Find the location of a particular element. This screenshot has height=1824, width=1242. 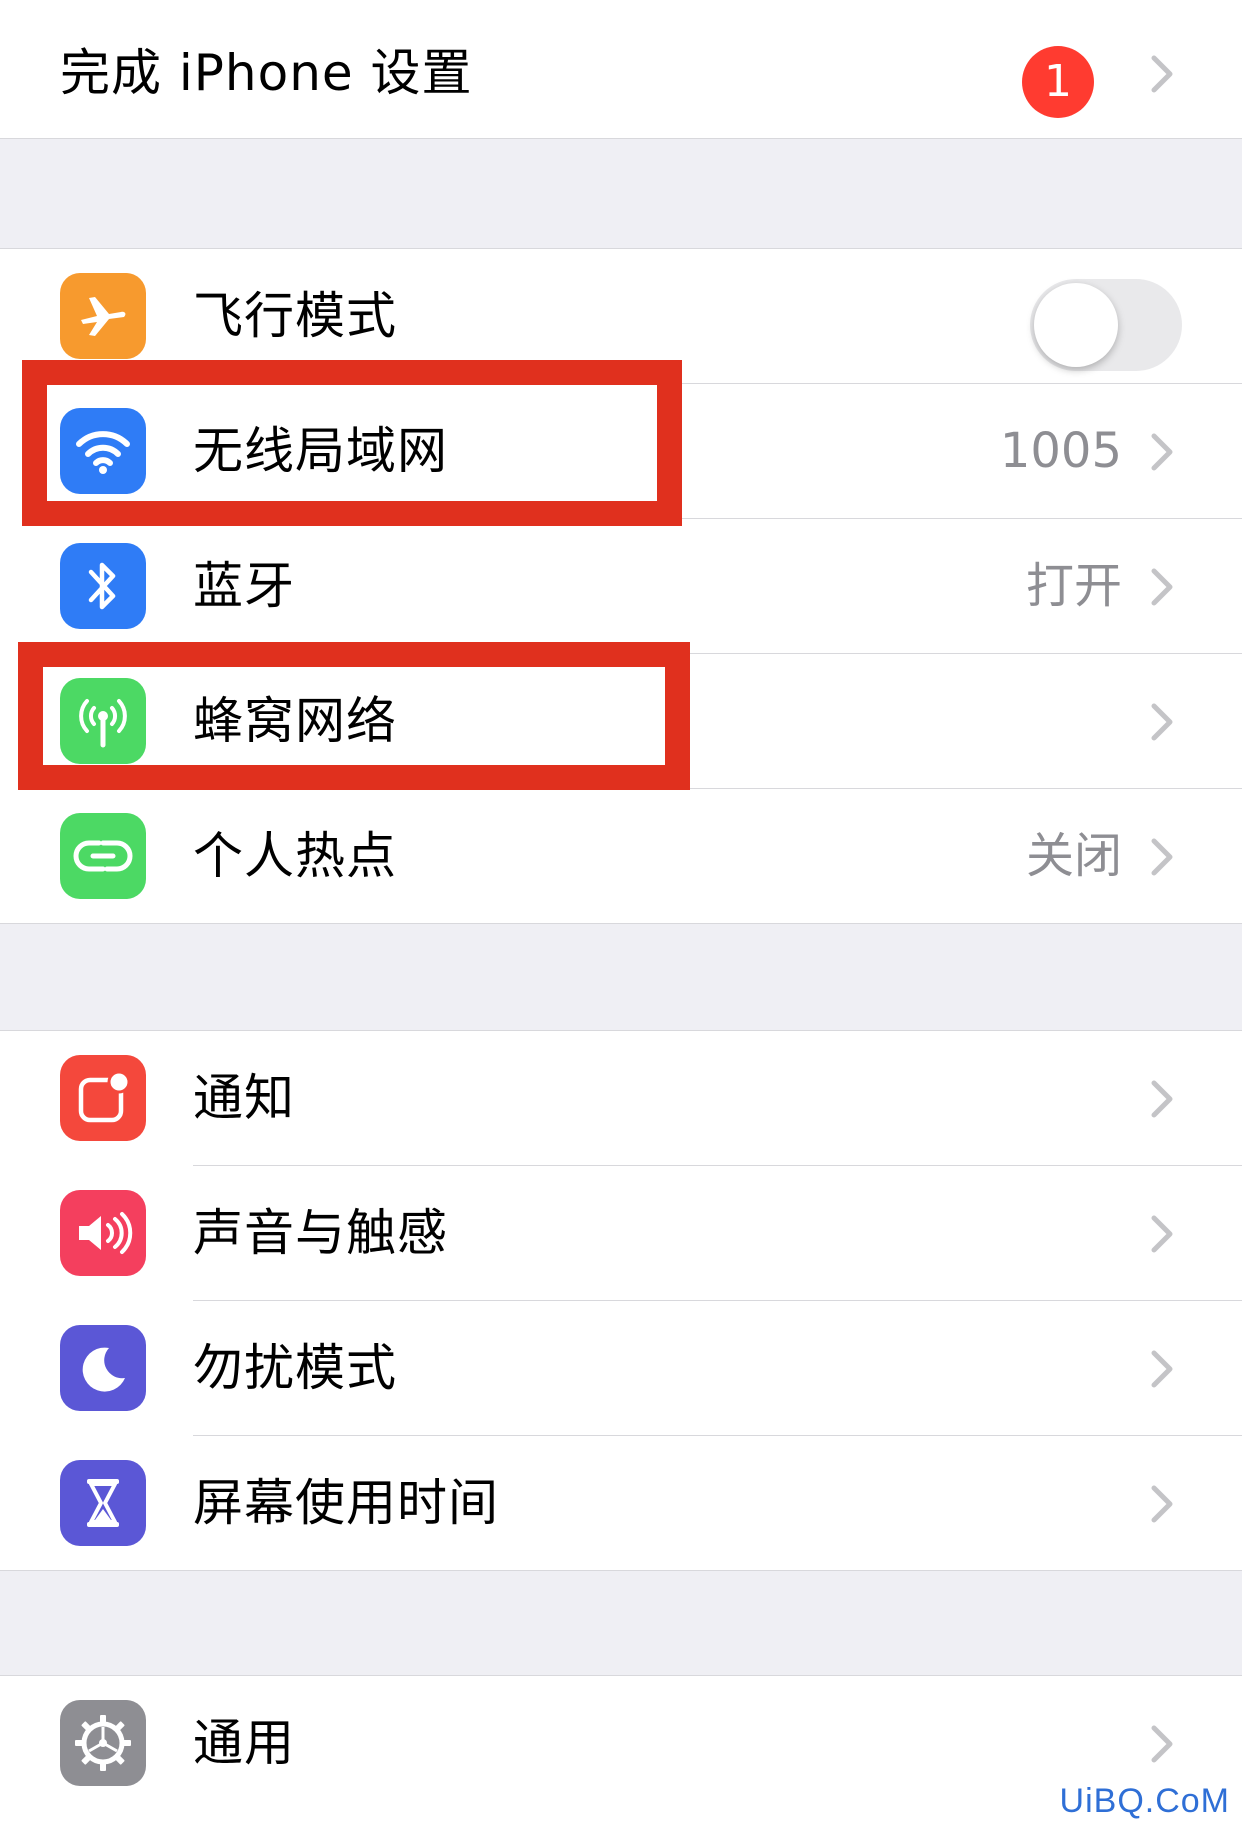

hotspot-row: 个人热点 关闭 is located at coordinates (621, 856).